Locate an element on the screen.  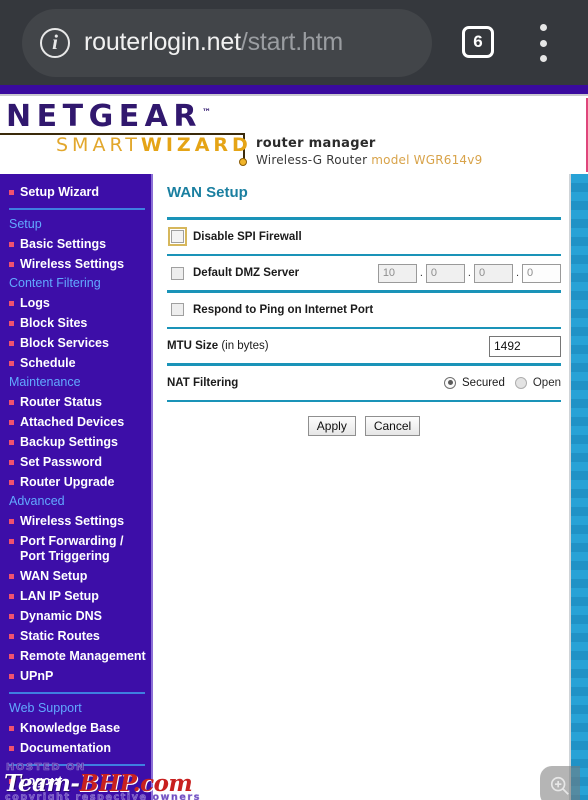
sidebar-item-label: Knowledge Base is located at coordinates (70, 727).